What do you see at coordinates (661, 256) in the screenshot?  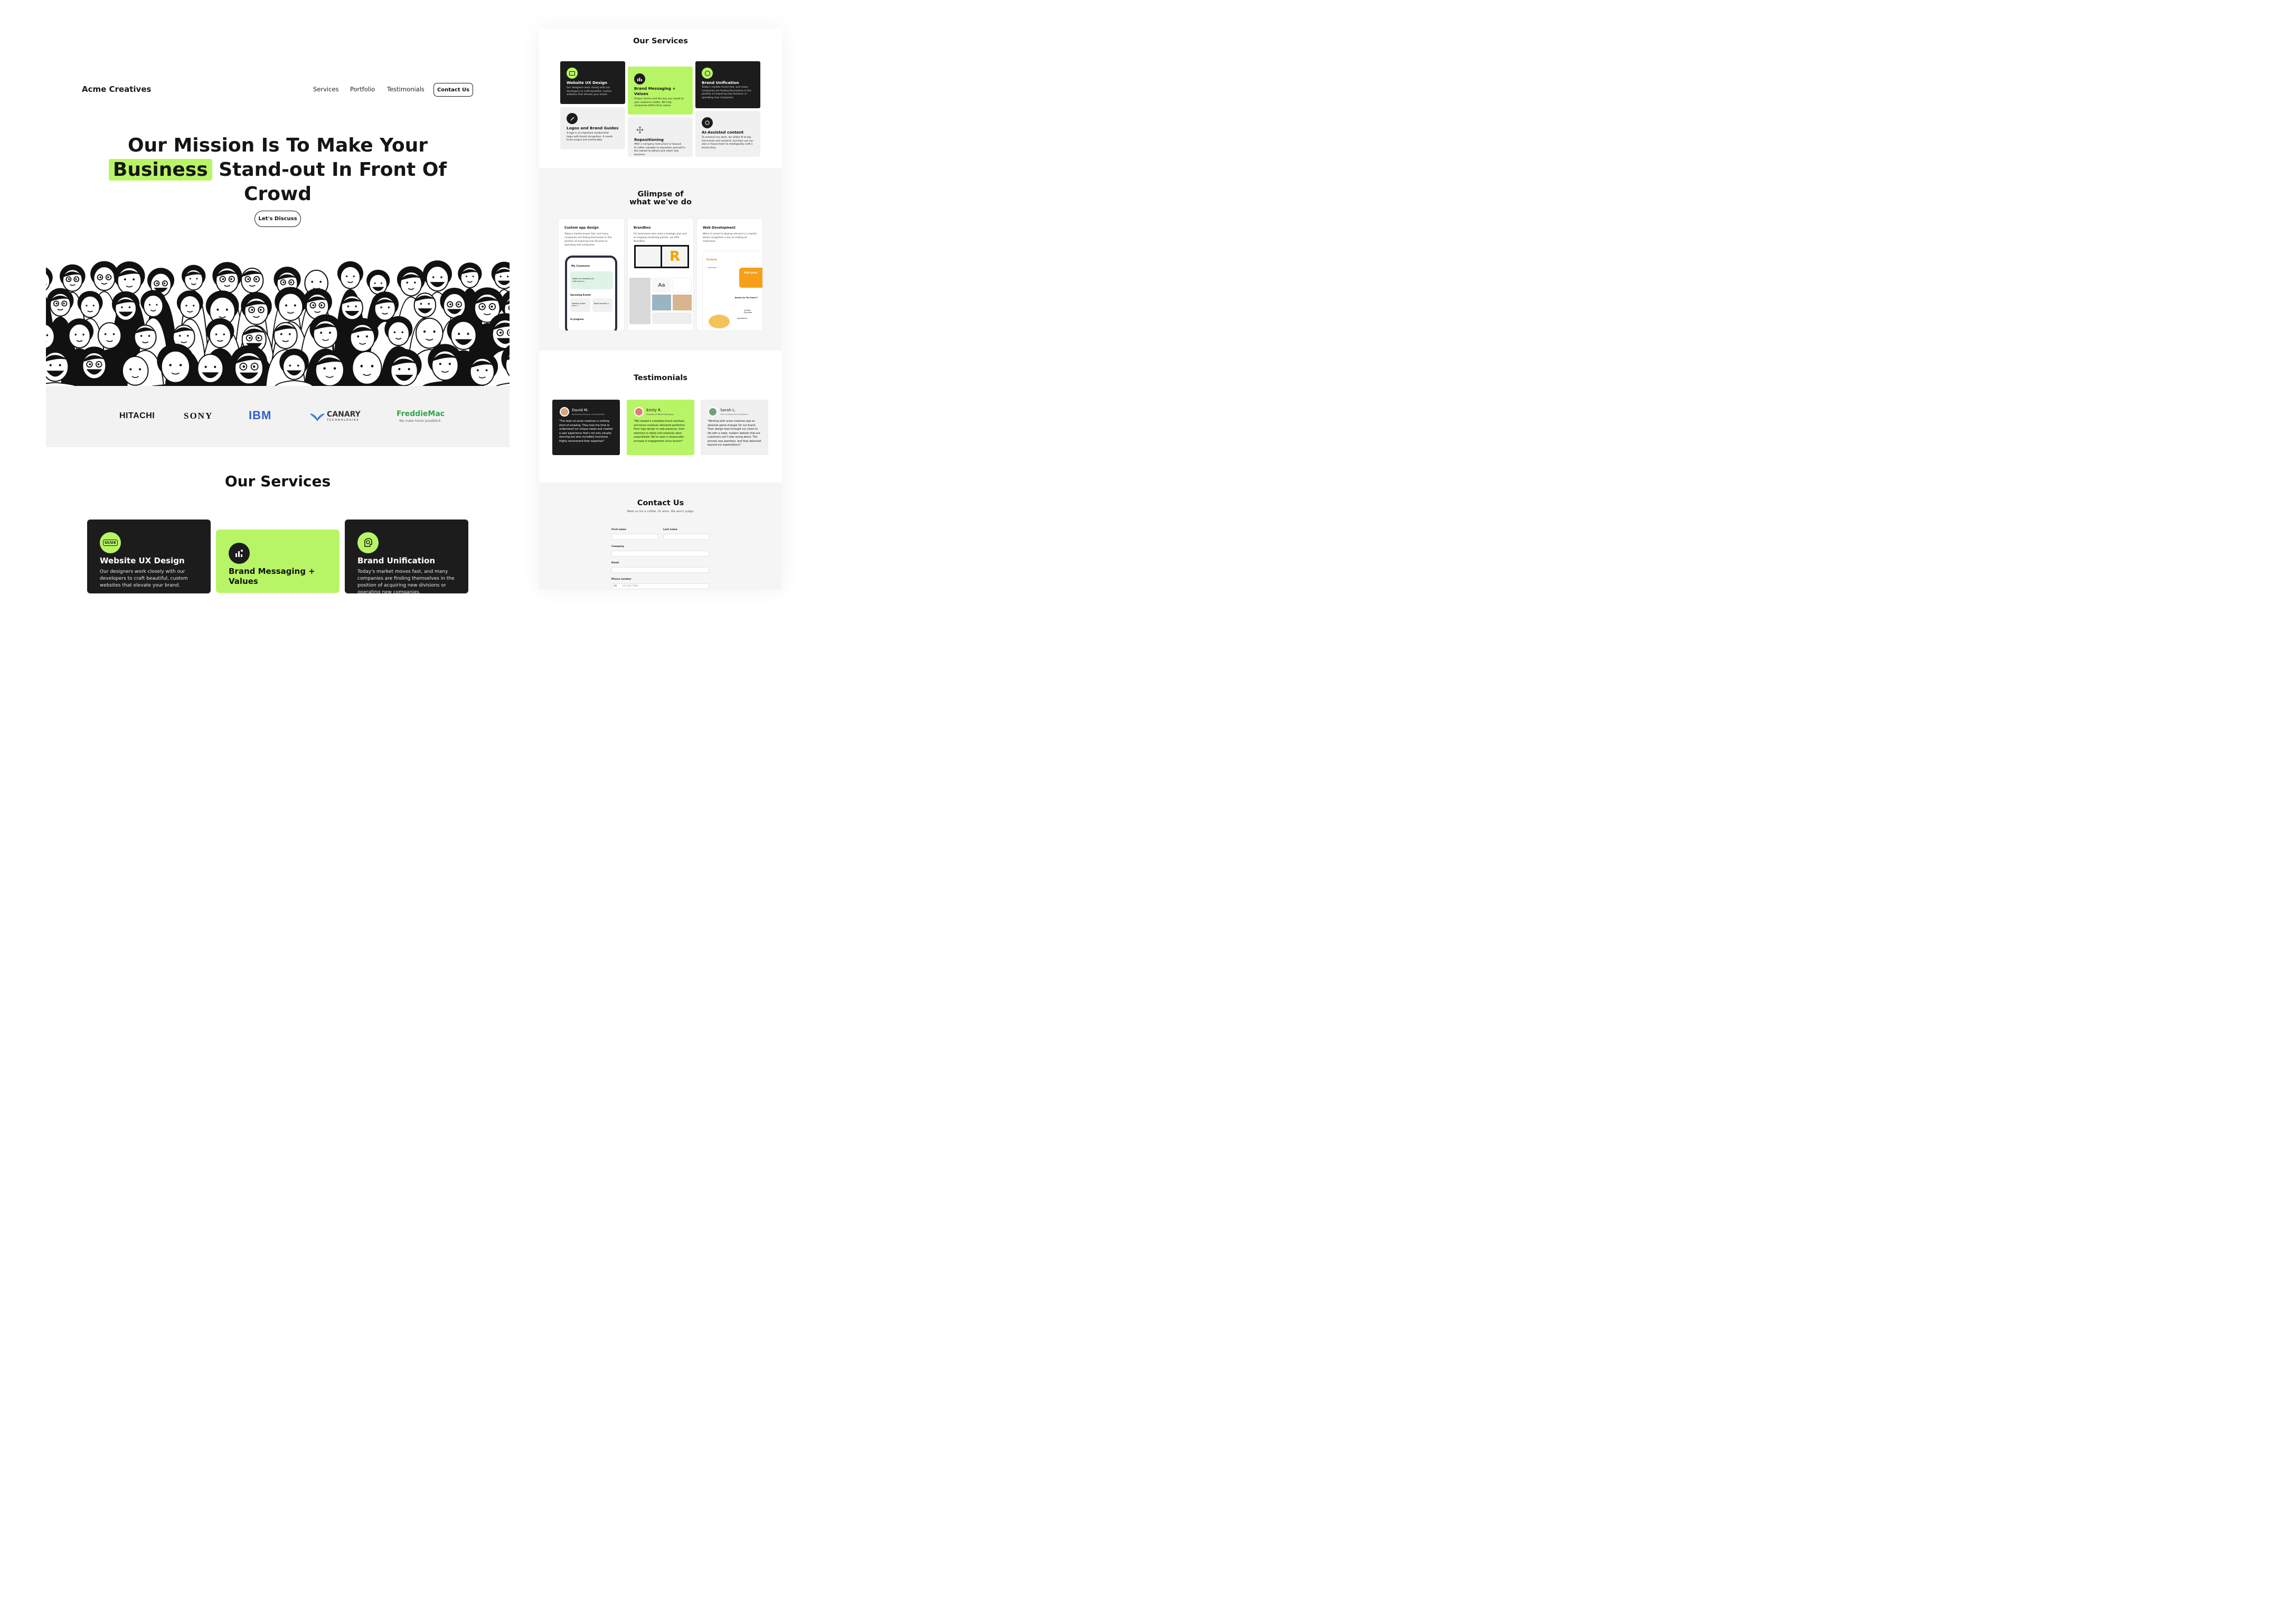 I see `brand-grid-mockup: R` at bounding box center [661, 256].